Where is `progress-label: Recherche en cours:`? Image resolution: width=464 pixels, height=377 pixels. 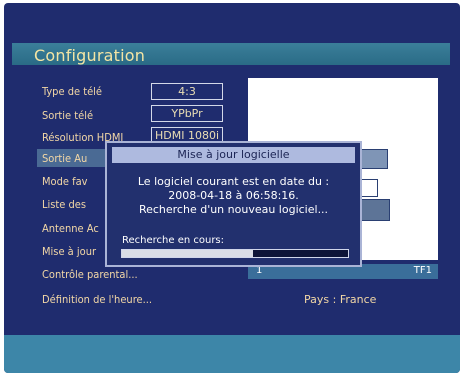 progress-label: Recherche en cours: is located at coordinates (173, 240).